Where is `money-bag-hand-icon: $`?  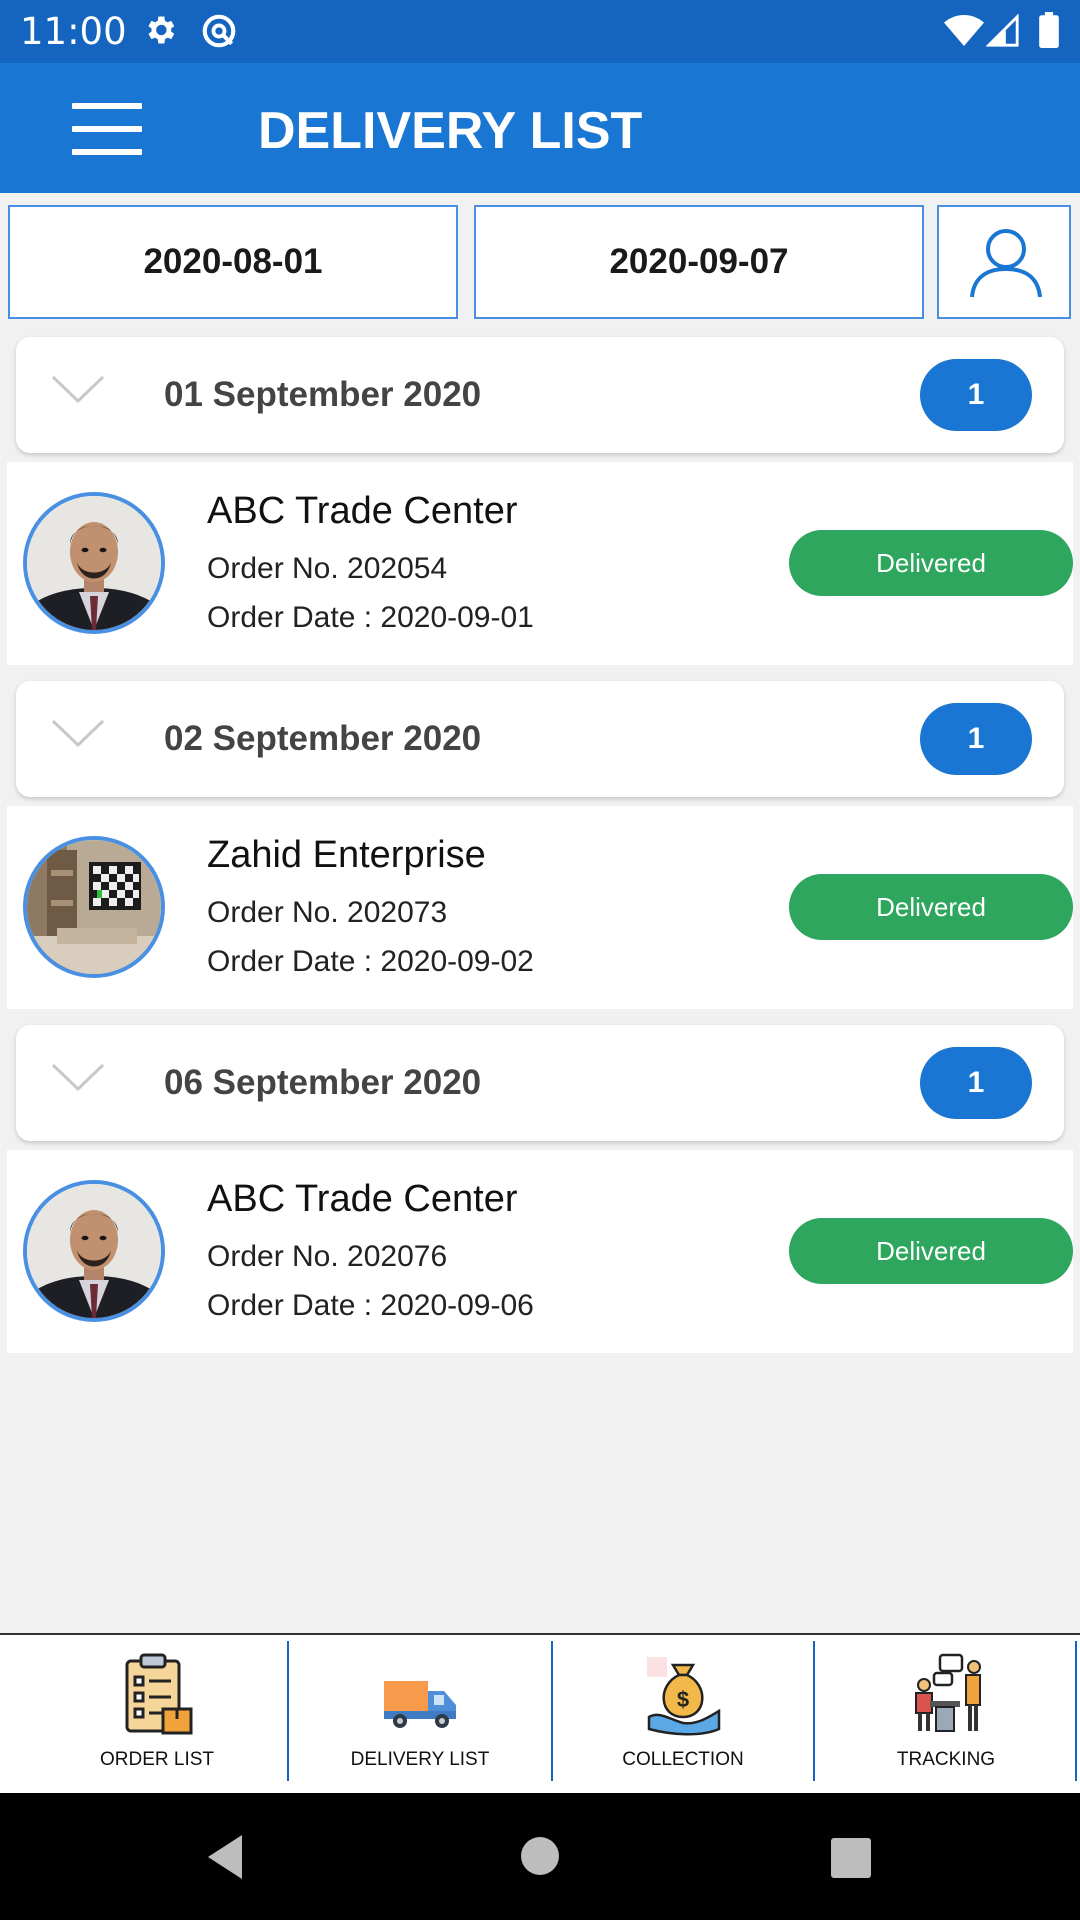 money-bag-hand-icon: $ is located at coordinates (683, 1696).